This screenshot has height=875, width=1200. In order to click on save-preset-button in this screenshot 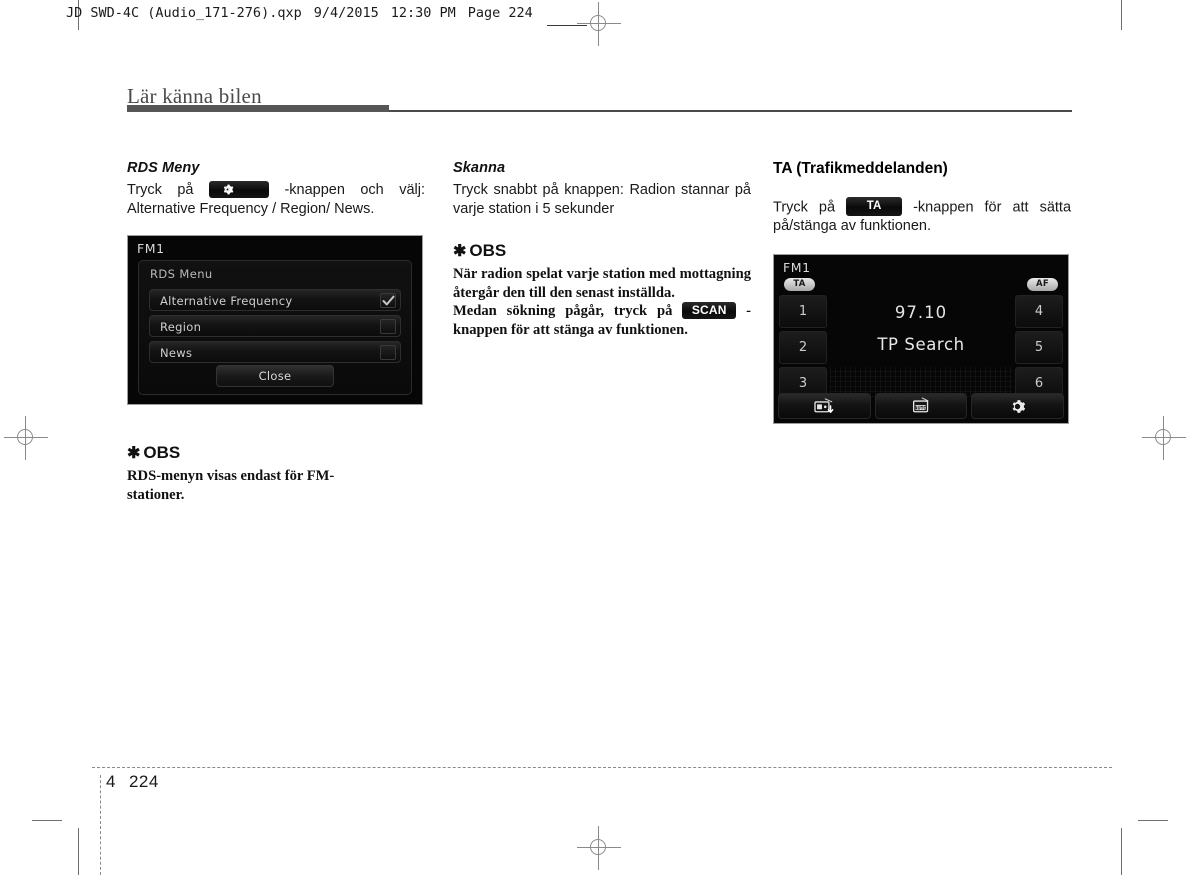, I will do `click(824, 406)`.